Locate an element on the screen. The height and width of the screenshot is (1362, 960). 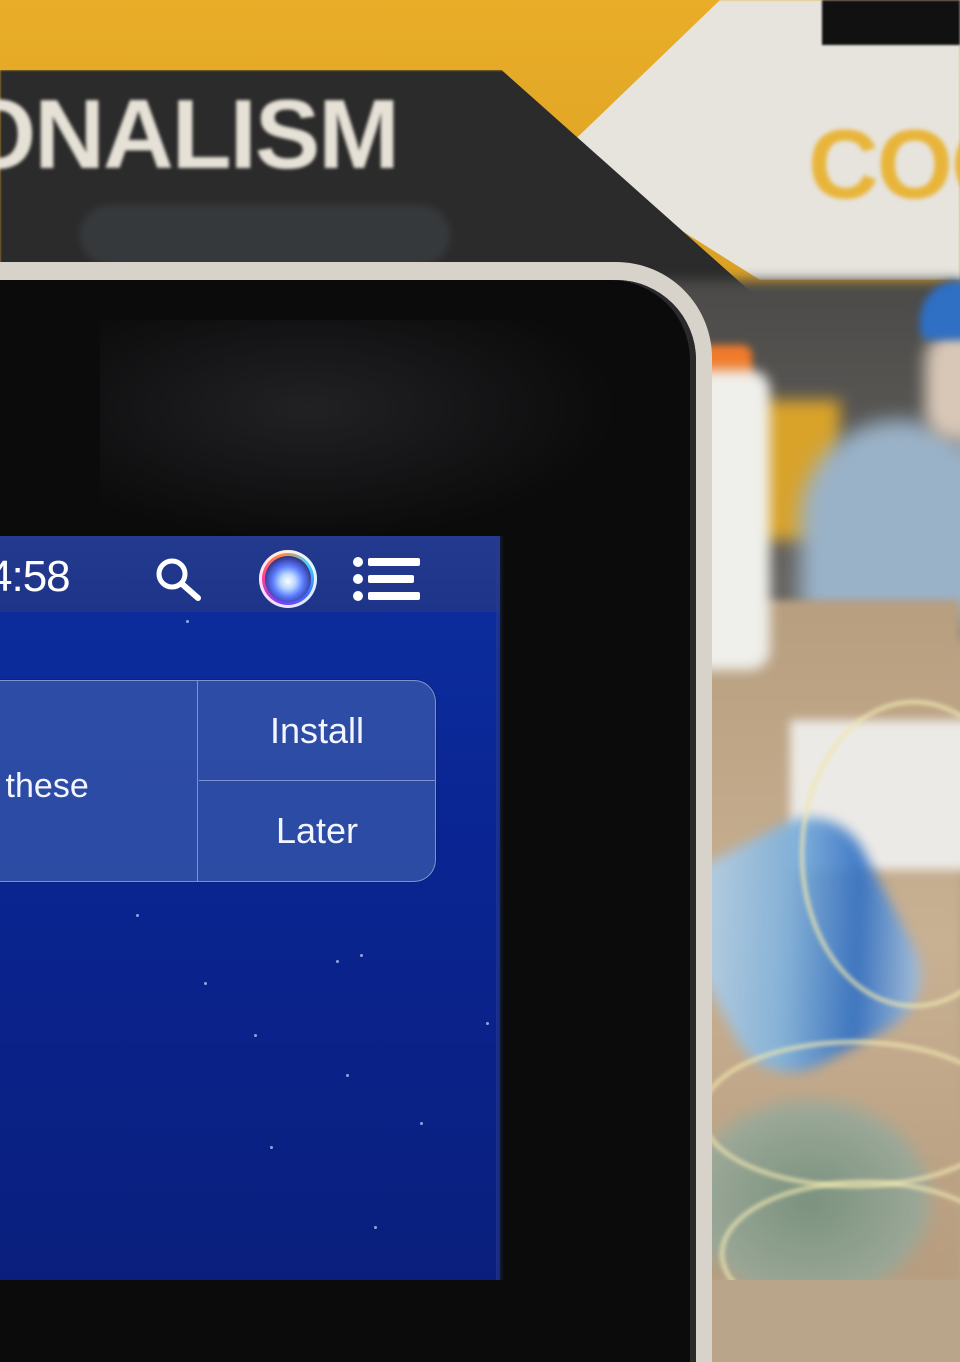
bezel-reflection is located at coordinates (360, 430).